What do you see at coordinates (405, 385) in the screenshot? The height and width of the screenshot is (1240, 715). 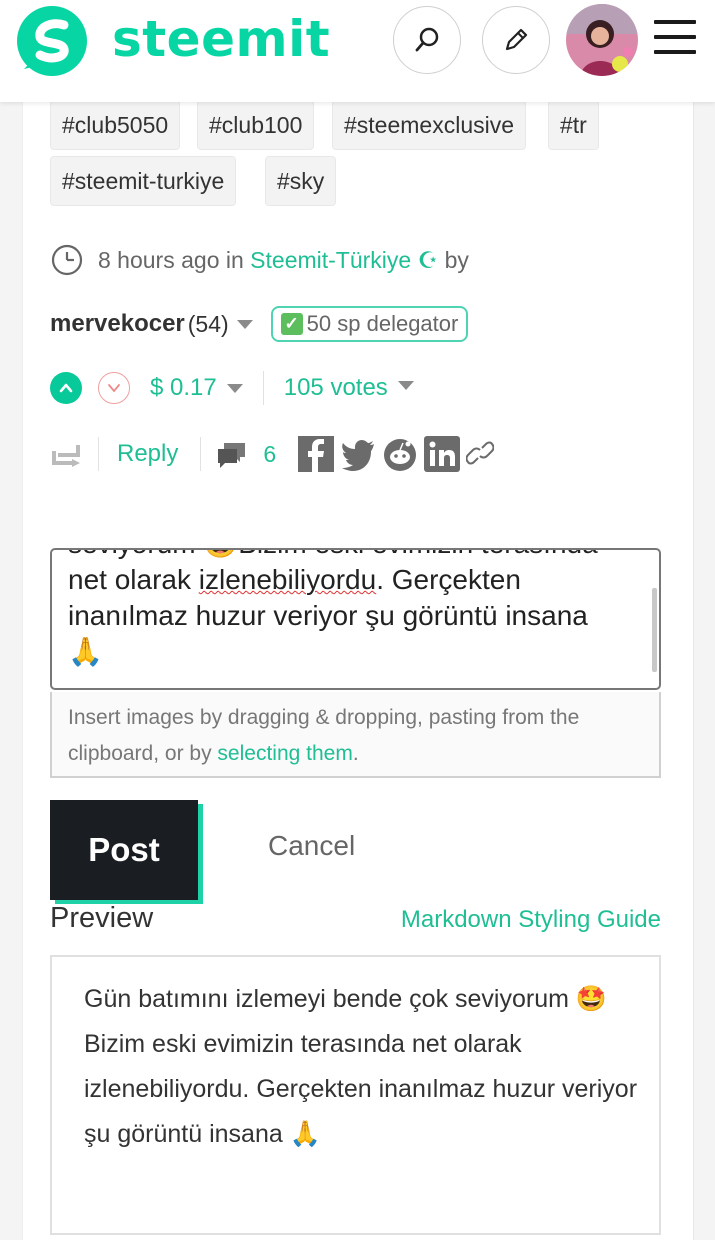 I see `votes-dropdown-caret-icon` at bounding box center [405, 385].